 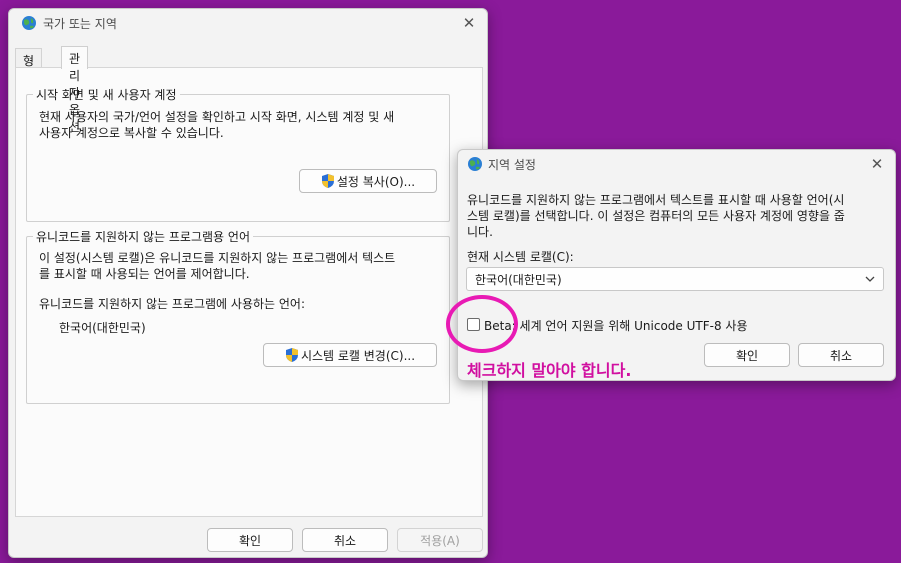 What do you see at coordinates (75, 90) in the screenshot?
I see `tab-administrative: 관리자 옵션` at bounding box center [75, 90].